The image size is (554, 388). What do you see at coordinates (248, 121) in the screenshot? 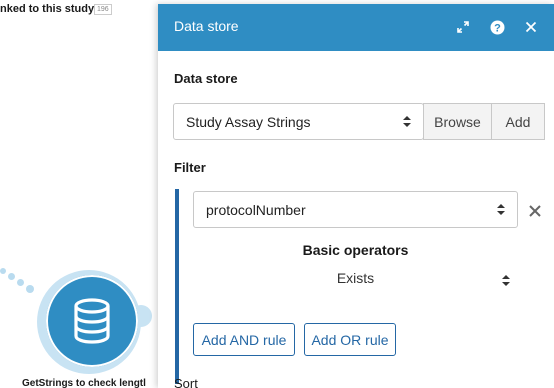
I see `data-store-selected: Study Assay Strings` at bounding box center [248, 121].